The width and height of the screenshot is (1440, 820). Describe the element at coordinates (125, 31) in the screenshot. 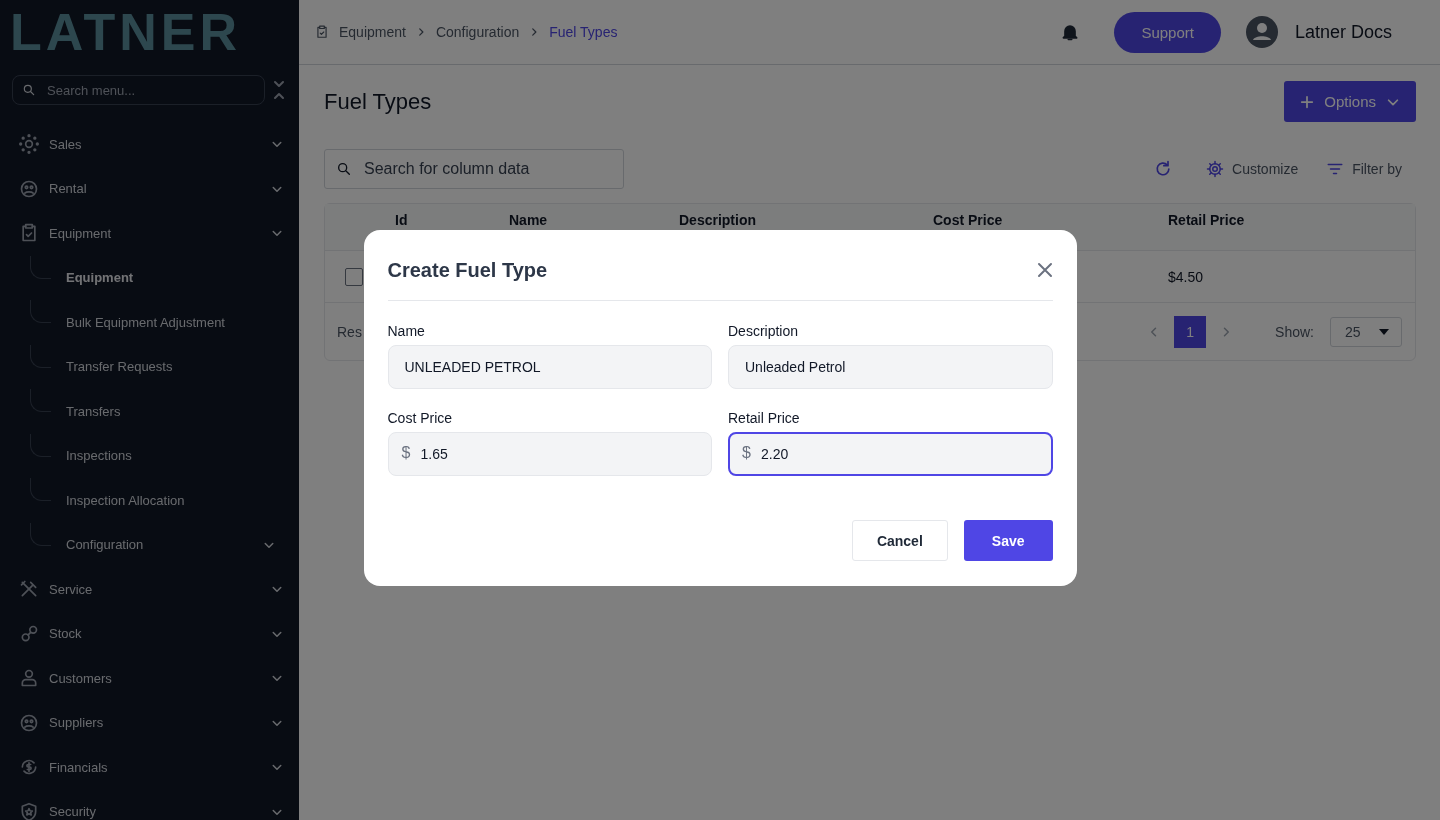

I see `logo: LATNER` at that location.